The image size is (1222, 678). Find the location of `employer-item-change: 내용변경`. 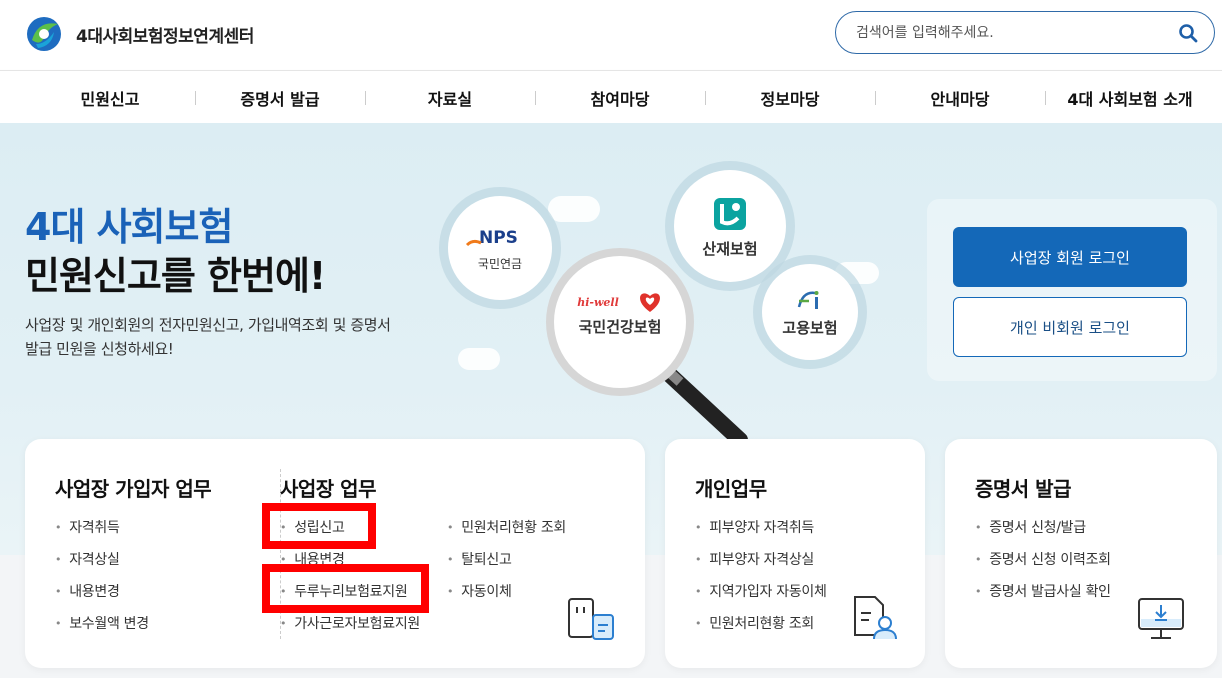

employer-item-change: 내용변경 is located at coordinates (87, 591).